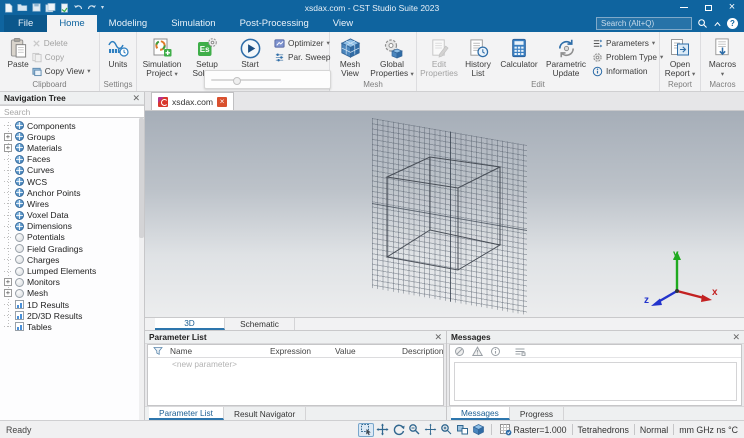 This screenshot has width=744, height=438. Describe the element at coordinates (519, 57) in the screenshot. I see `calculator-button: Calculator` at that location.